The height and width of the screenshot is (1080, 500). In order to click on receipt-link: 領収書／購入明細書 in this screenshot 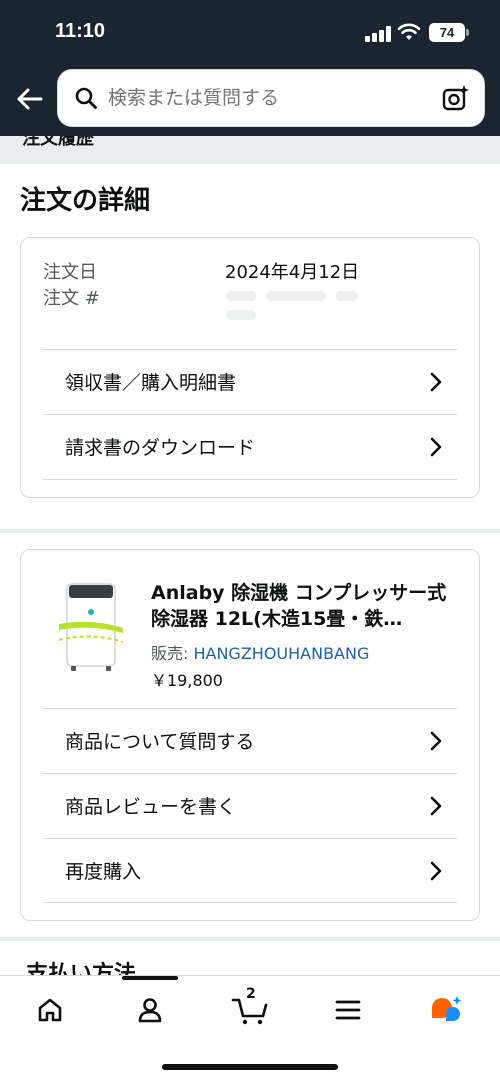, I will do `click(250, 381)`.